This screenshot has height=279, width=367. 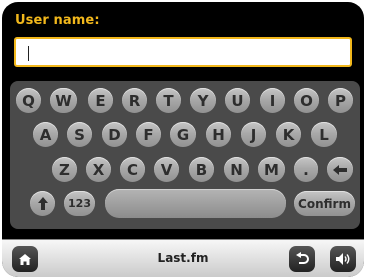 I want to click on undo-icon, so click(x=302, y=258).